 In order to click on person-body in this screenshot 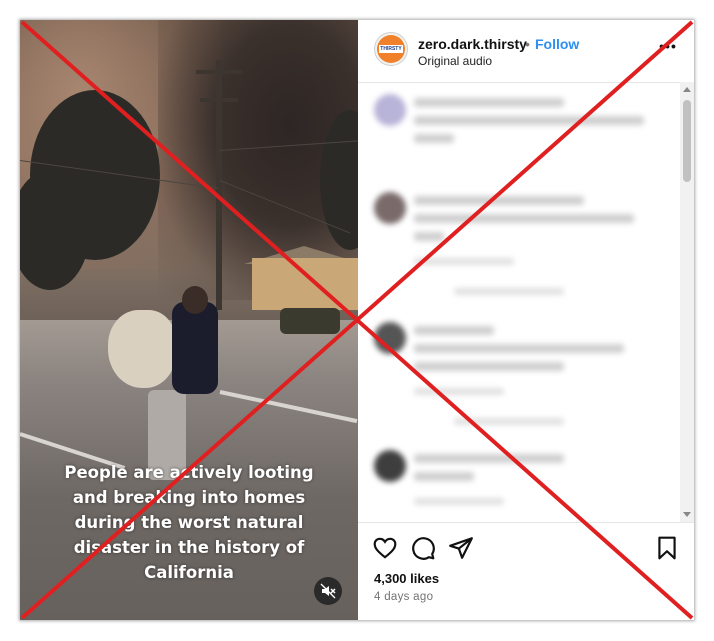, I will do `click(195, 348)`.